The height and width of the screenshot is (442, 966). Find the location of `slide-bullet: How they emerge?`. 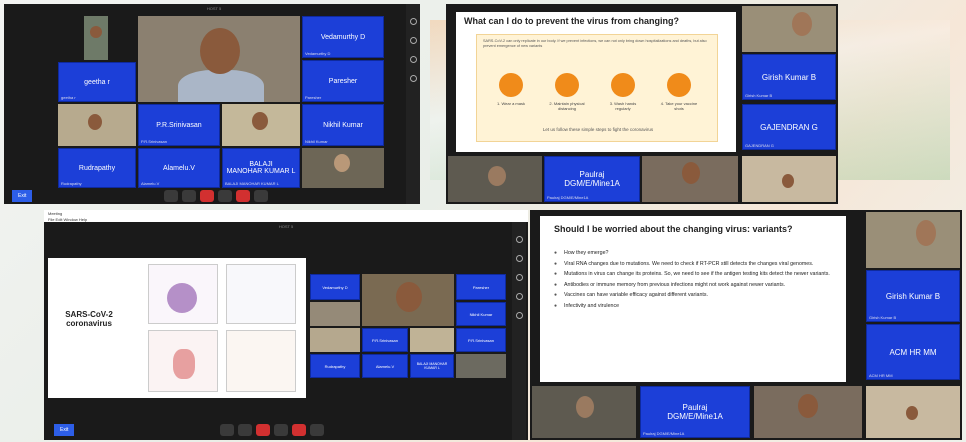

slide-bullet: How they emerge? is located at coordinates (693, 253).